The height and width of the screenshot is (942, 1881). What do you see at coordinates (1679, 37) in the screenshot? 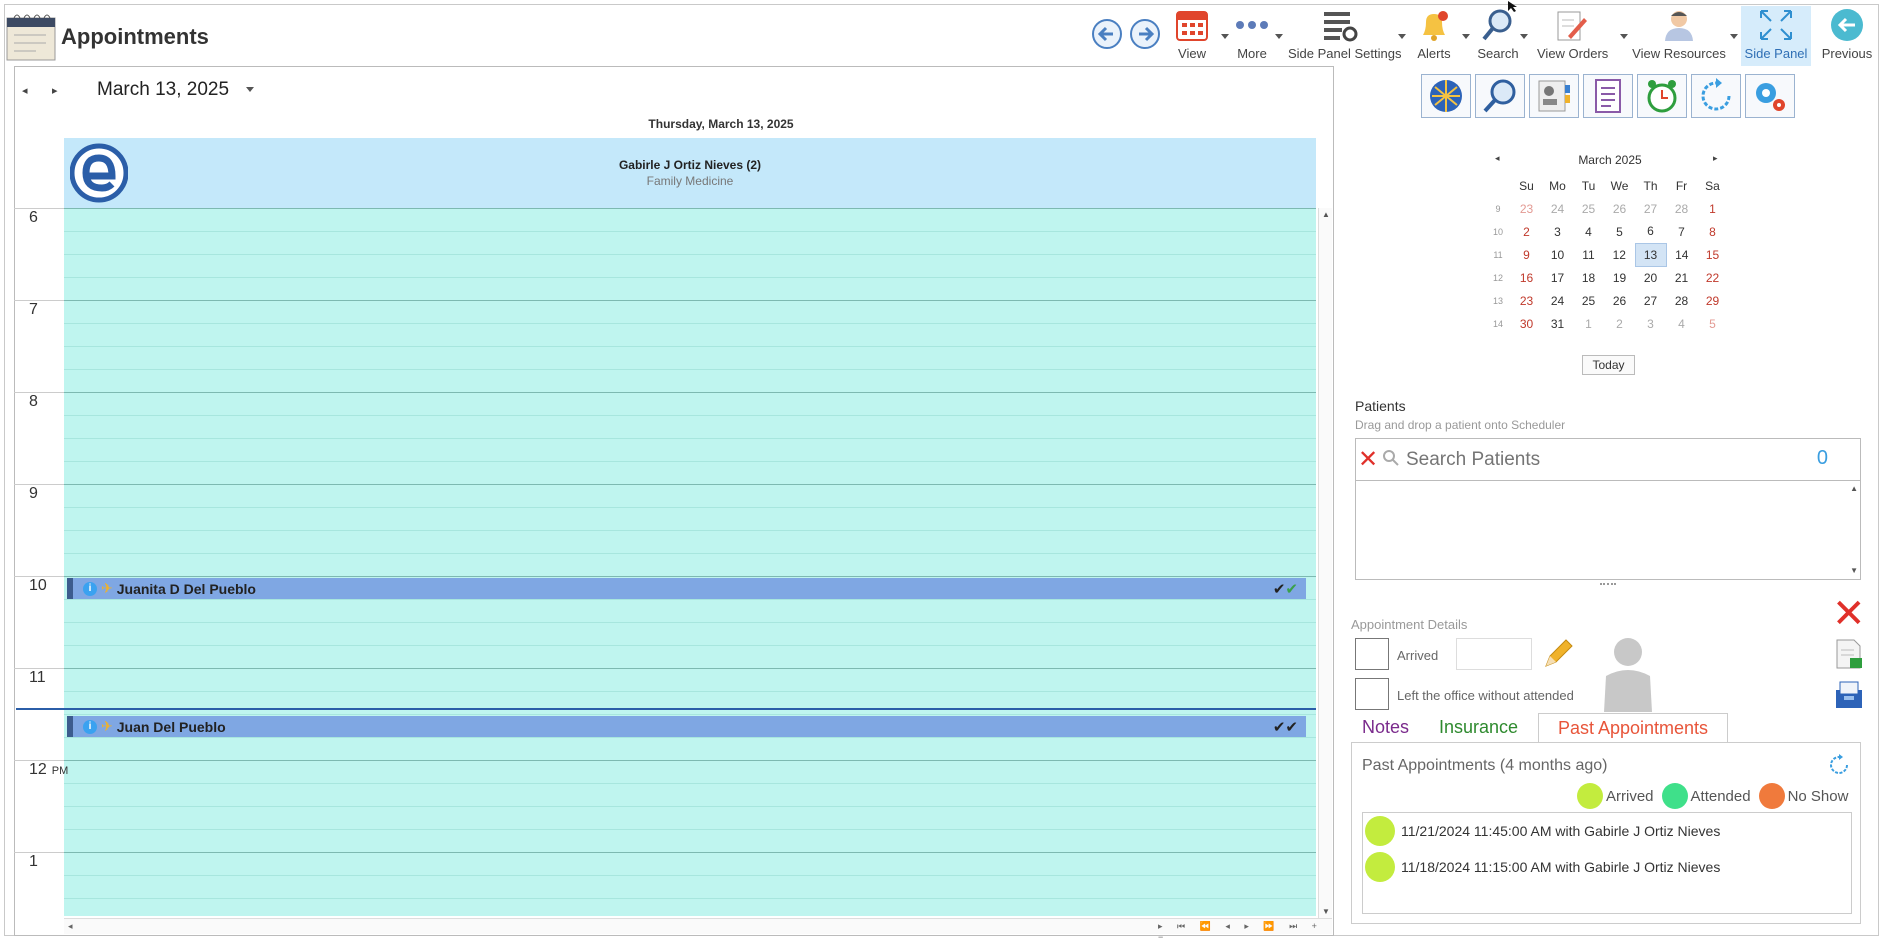
I see `view-resources-button: View Resources` at bounding box center [1679, 37].